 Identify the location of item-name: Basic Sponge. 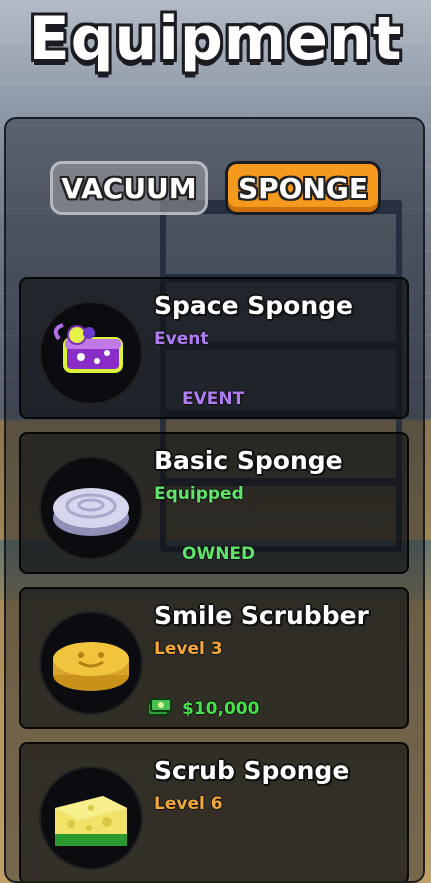
(248, 460).